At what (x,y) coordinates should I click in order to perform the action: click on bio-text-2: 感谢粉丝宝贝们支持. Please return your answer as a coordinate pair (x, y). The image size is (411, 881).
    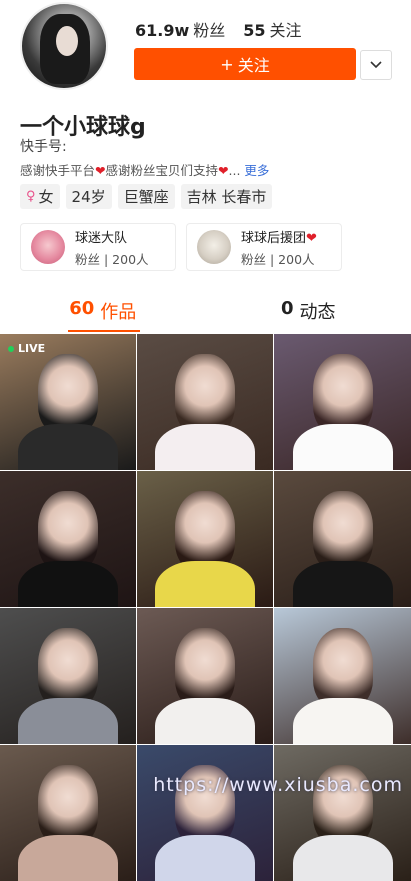
    Looking at the image, I should click on (162, 170).